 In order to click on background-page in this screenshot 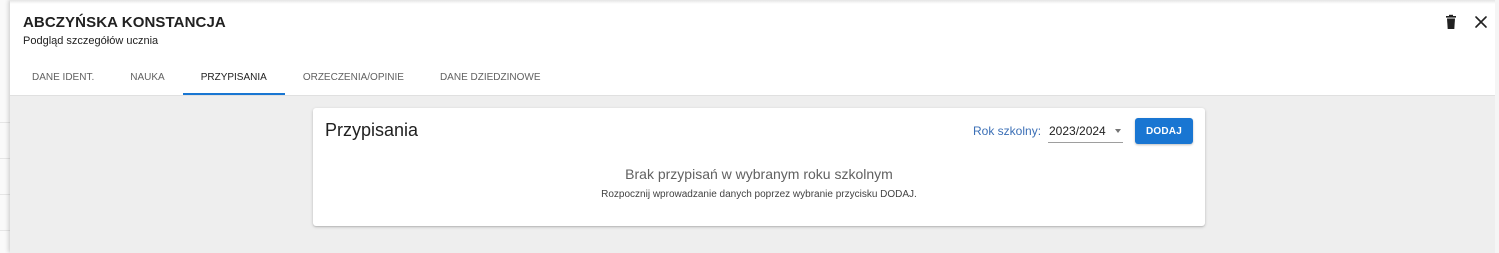, I will do `click(5, 126)`.